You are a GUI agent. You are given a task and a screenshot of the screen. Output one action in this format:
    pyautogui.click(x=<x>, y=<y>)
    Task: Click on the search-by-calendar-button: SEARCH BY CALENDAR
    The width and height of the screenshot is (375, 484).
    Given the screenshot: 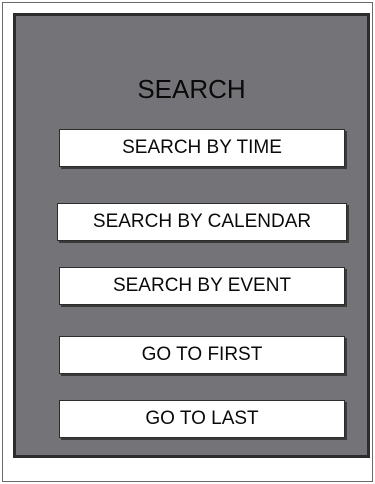 What is the action you would take?
    pyautogui.click(x=202, y=222)
    